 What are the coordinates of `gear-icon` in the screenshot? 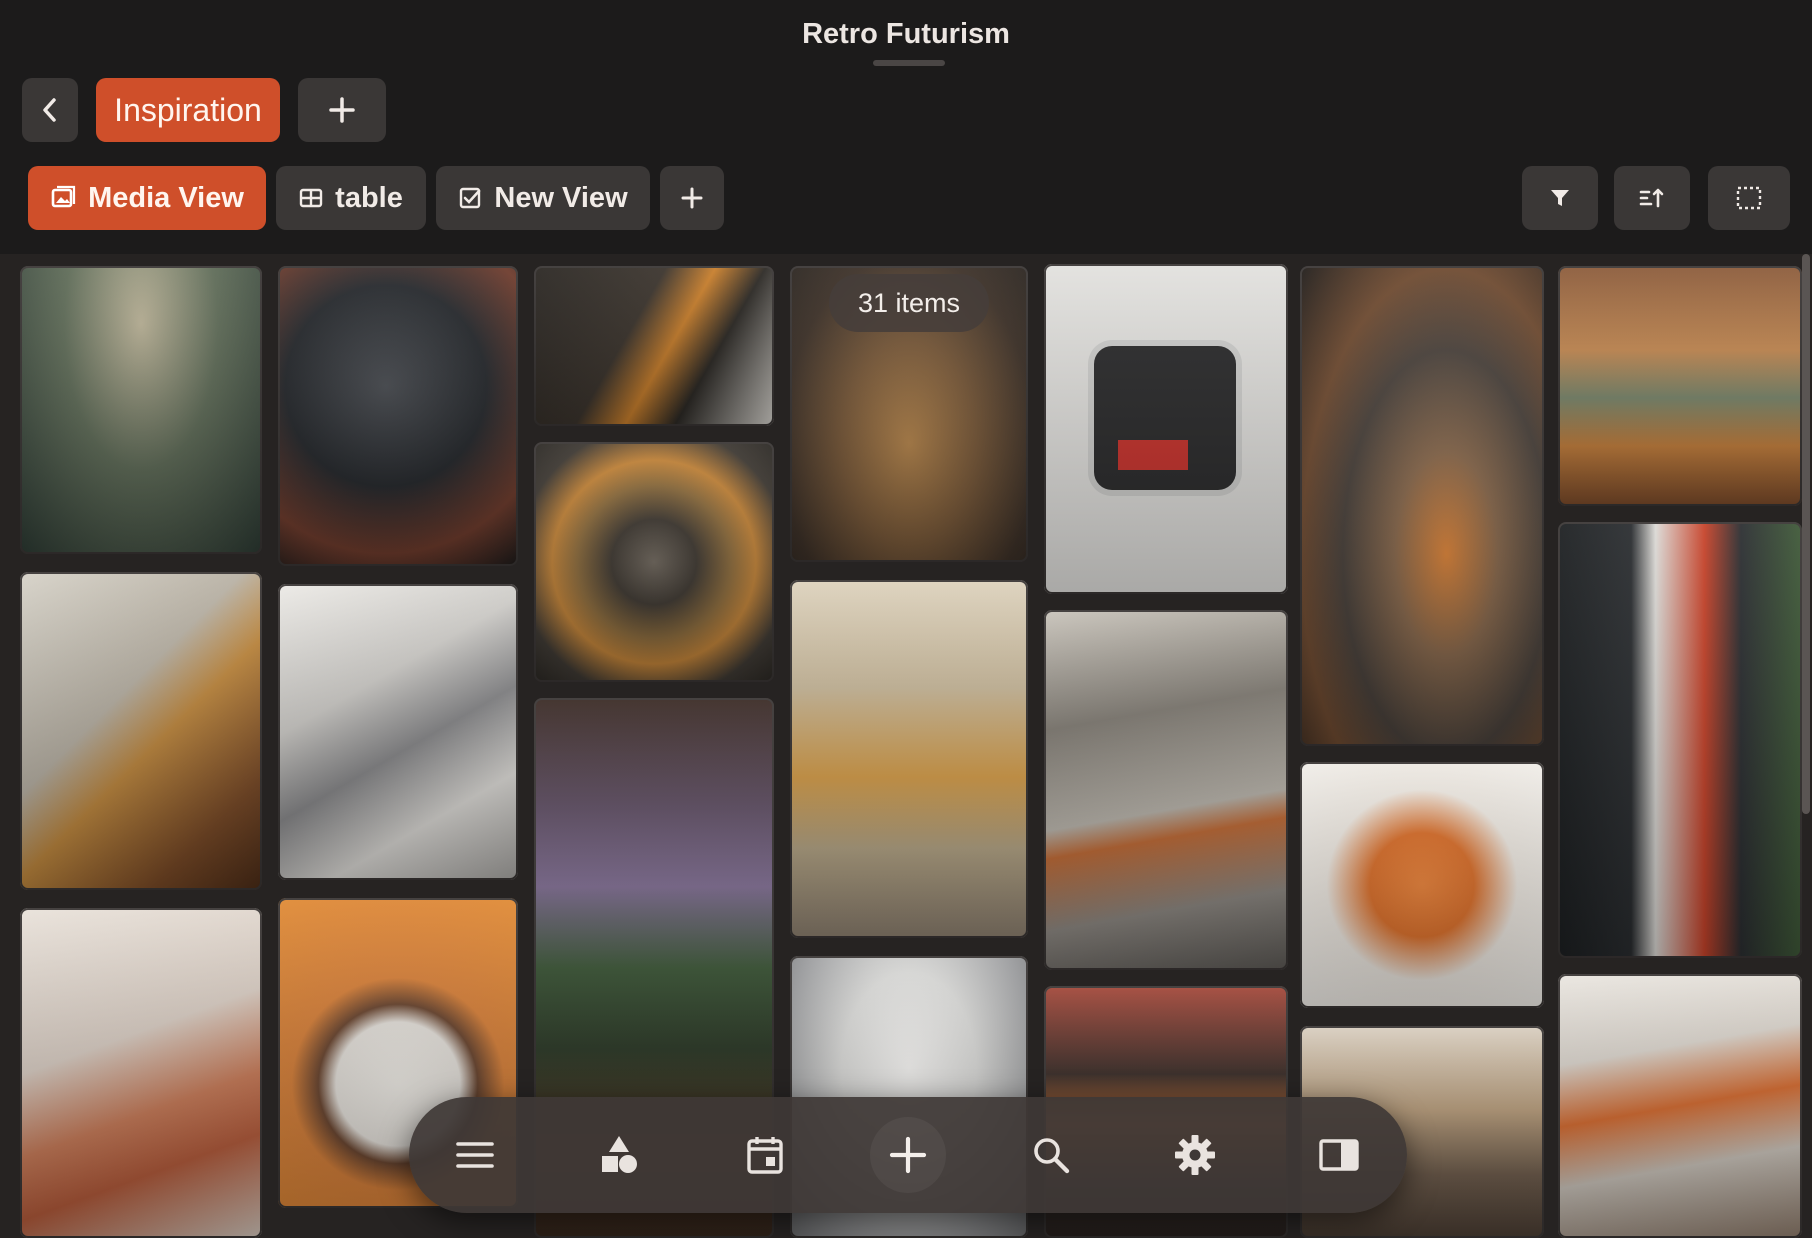 It's located at (1195, 1155).